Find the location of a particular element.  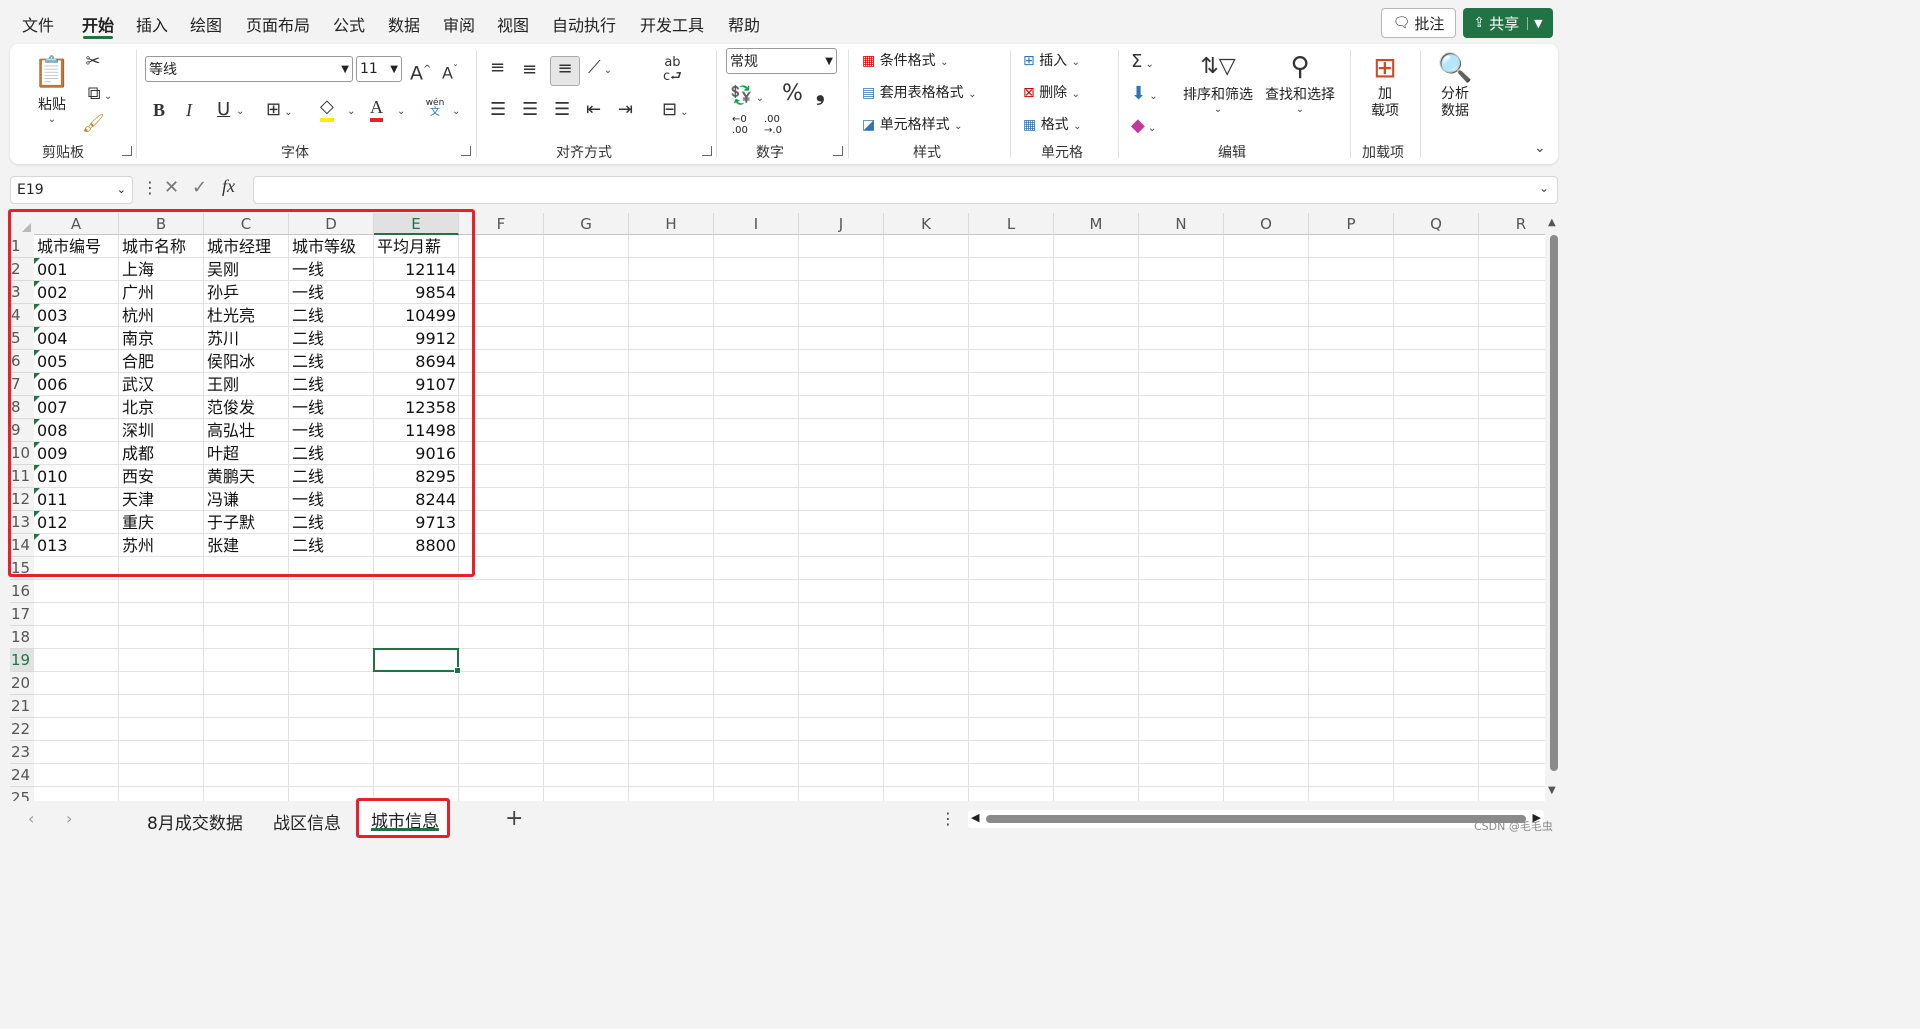

cell-b1: 城市名称 is located at coordinates (161, 246).